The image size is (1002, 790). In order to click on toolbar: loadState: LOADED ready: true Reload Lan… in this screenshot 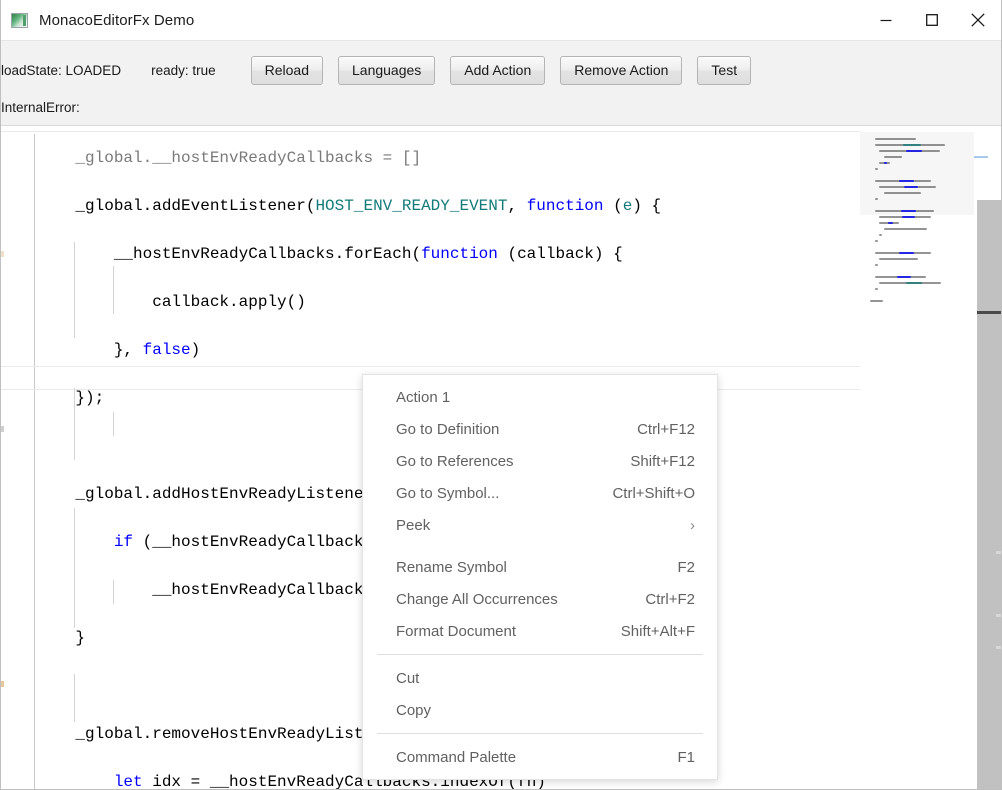, I will do `click(501, 70)`.